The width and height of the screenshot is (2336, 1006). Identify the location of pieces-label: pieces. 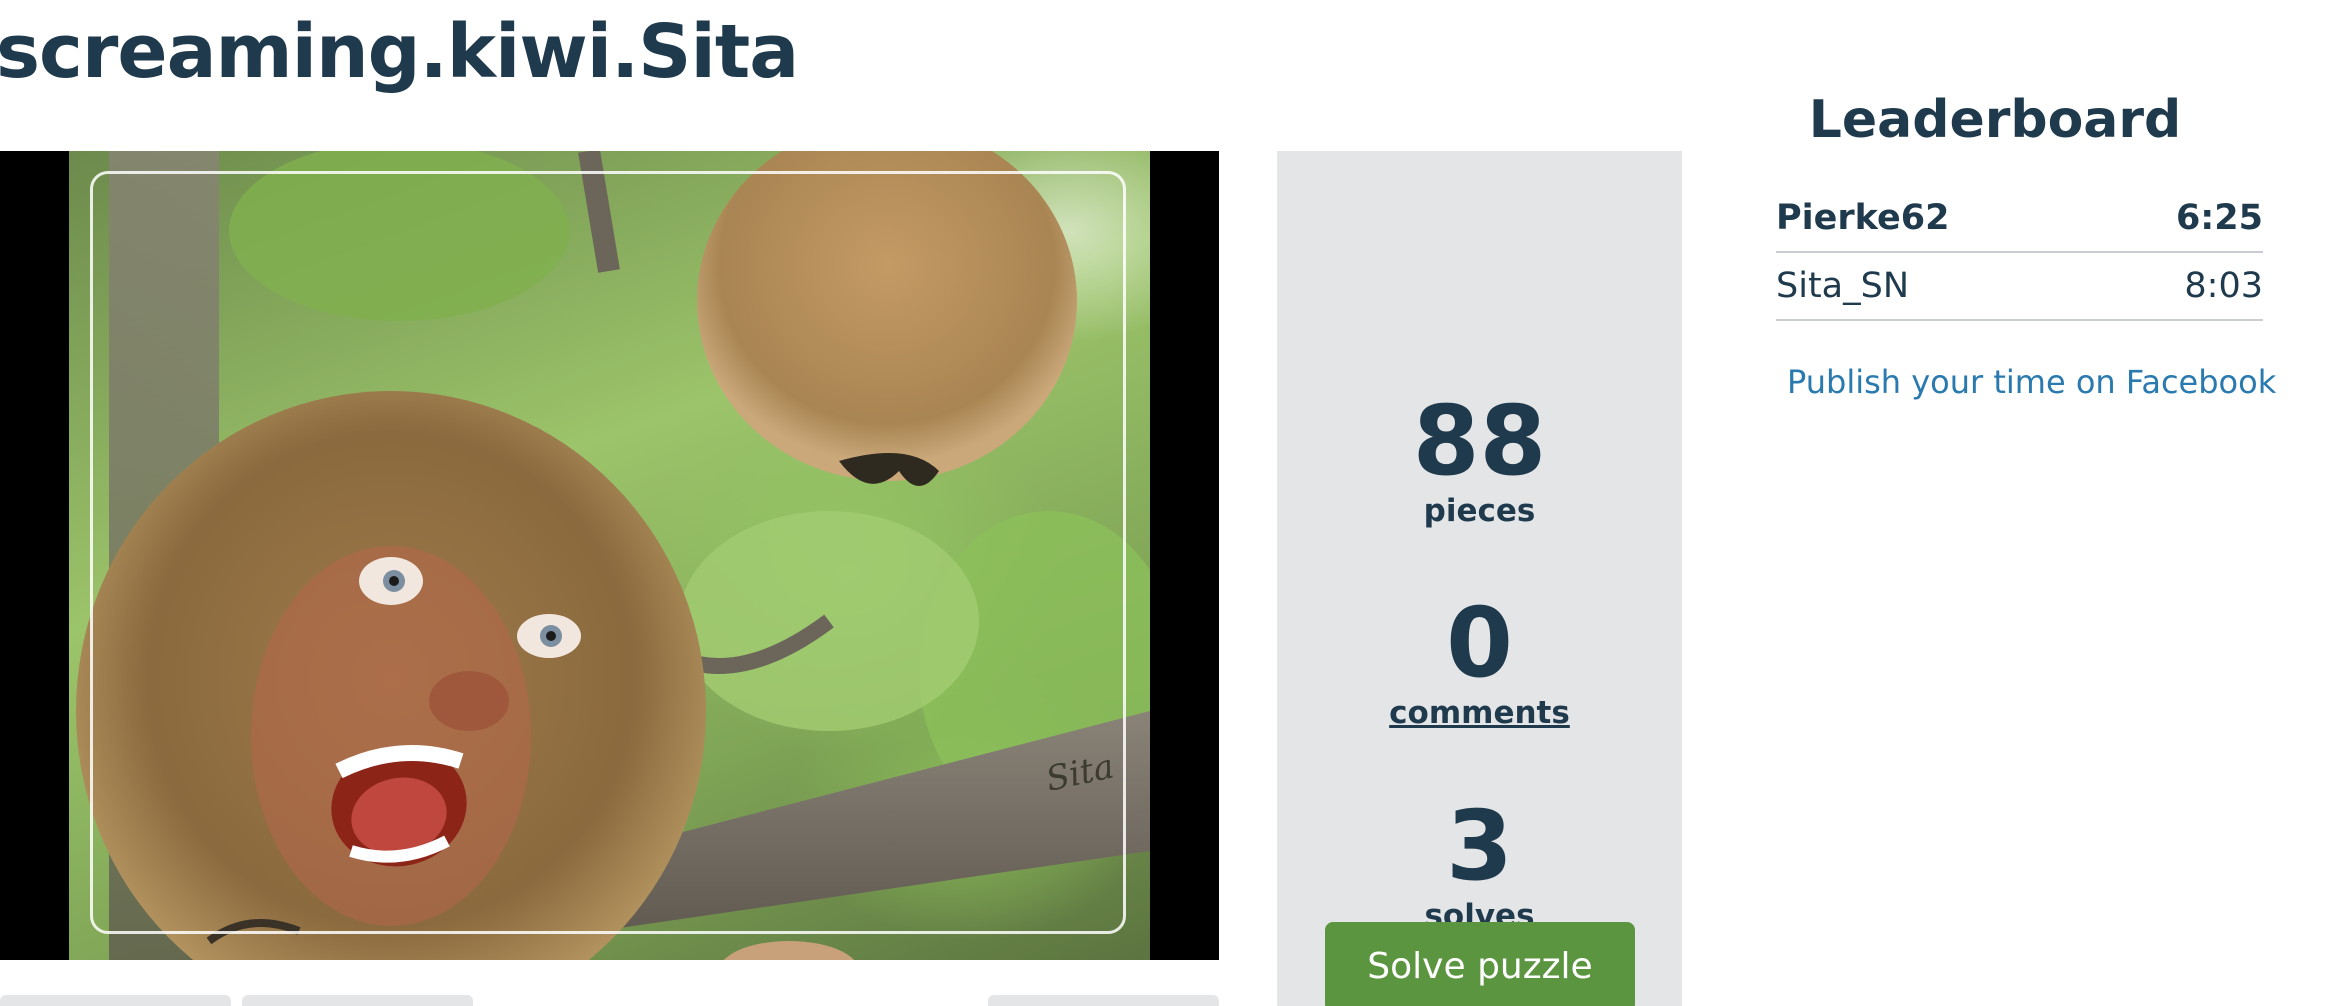
(1479, 511).